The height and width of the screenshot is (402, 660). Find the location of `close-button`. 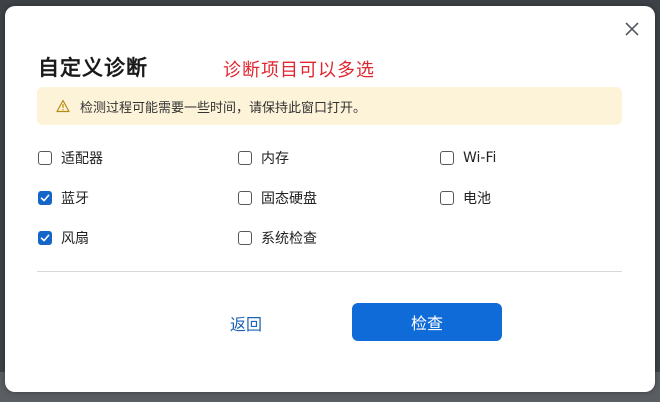

close-button is located at coordinates (632, 29).